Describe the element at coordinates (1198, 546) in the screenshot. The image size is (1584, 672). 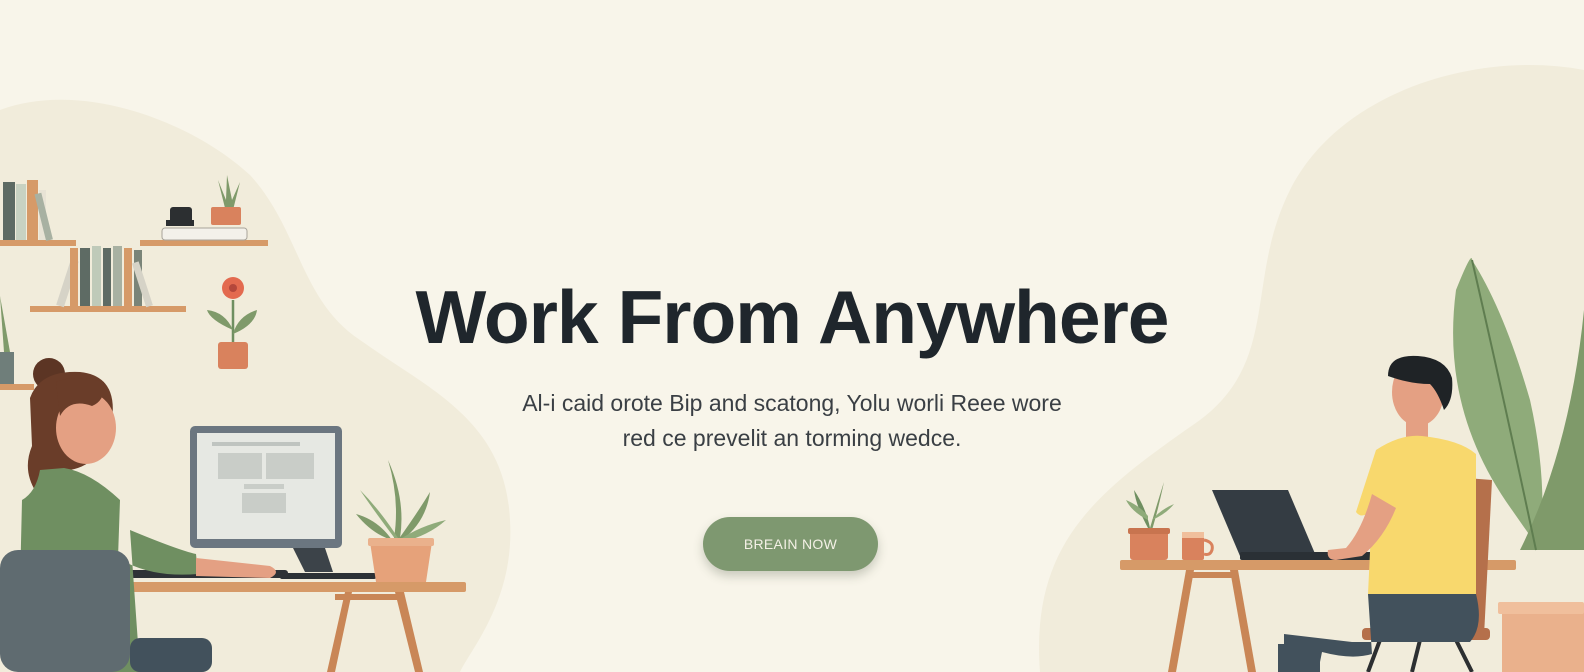
I see `mug-icon` at that location.